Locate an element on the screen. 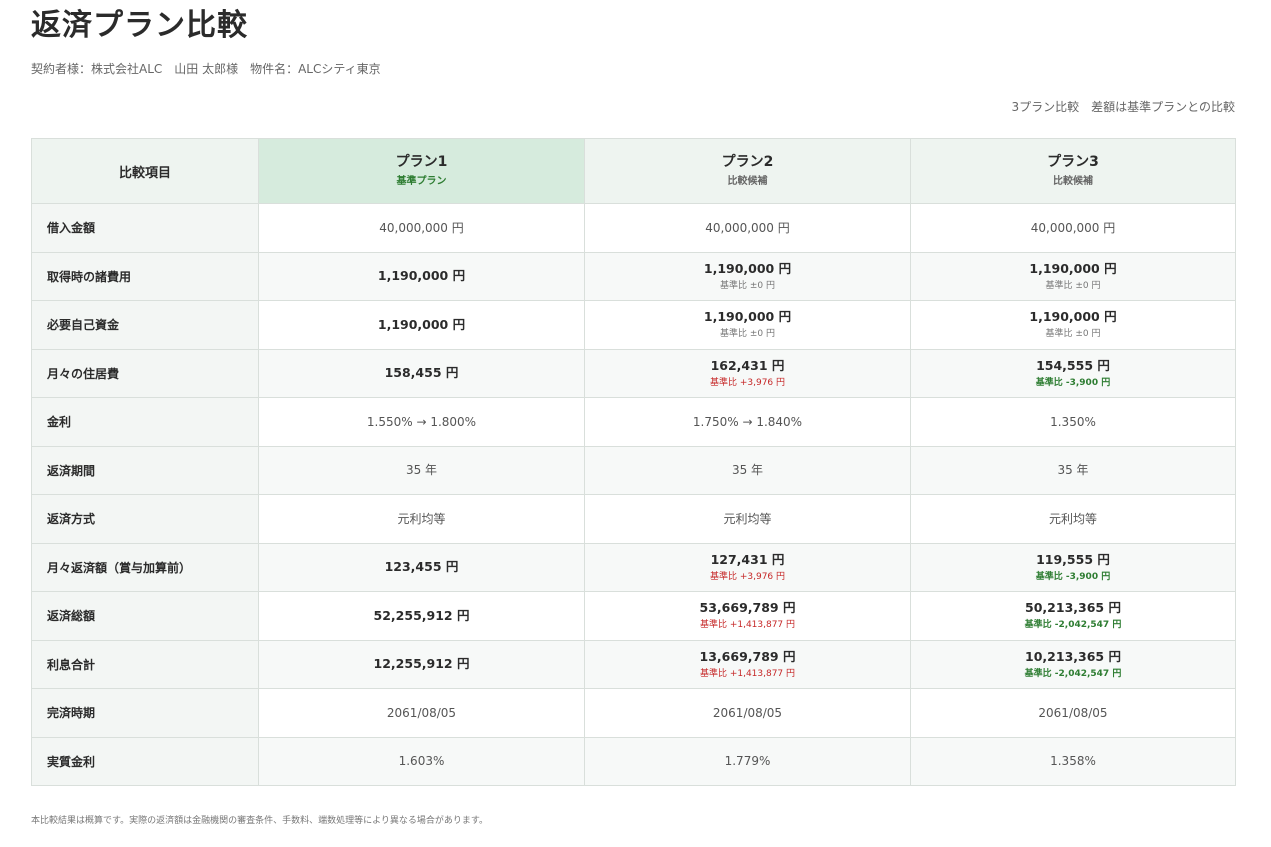 The width and height of the screenshot is (1271, 847). header-item: 比較項目 is located at coordinates (145, 171).